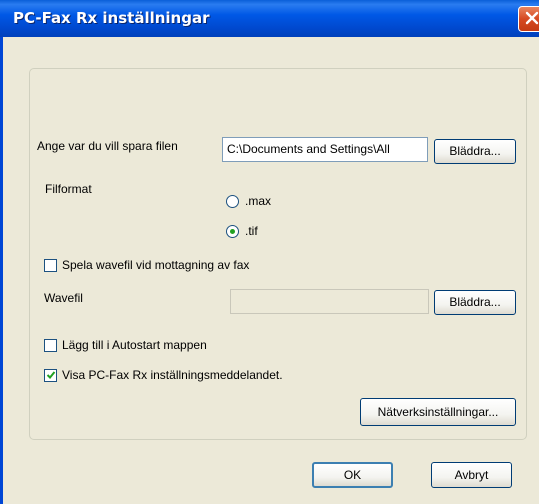  Describe the element at coordinates (471, 475) in the screenshot. I see `cancel-button: Avbryt` at that location.